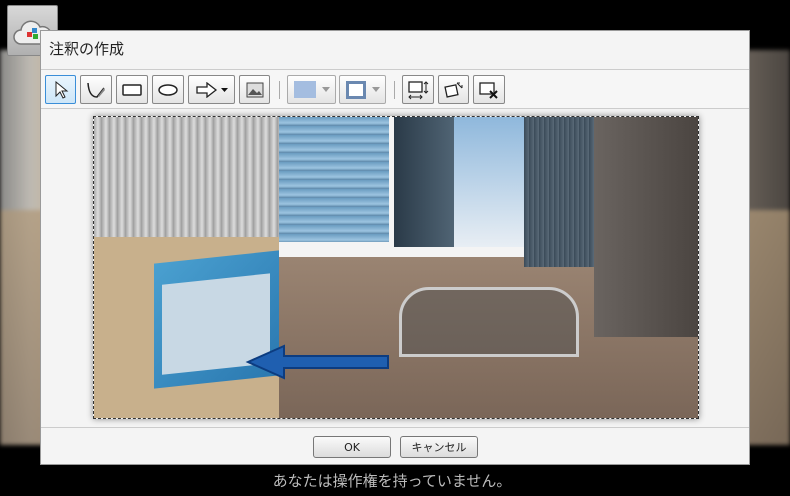 This screenshot has height=496, width=790. Describe the element at coordinates (319, 362) in the screenshot. I see `annotation-arrow` at that location.